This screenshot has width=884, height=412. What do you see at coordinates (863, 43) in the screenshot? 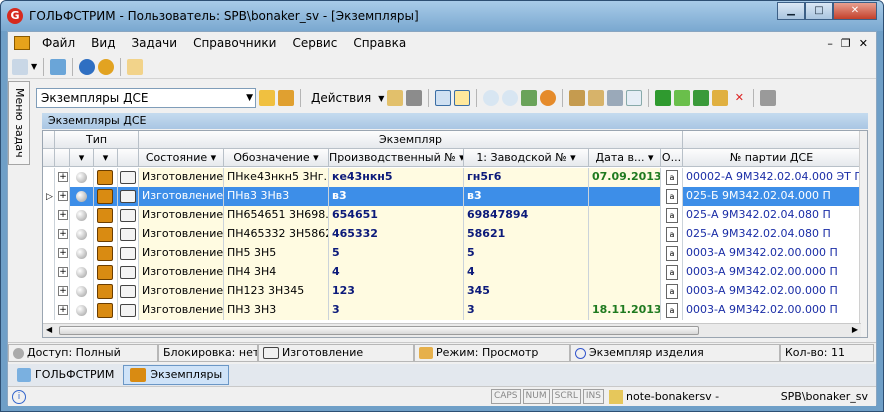
I see `mdi-close-icon: ✕` at bounding box center [863, 43].